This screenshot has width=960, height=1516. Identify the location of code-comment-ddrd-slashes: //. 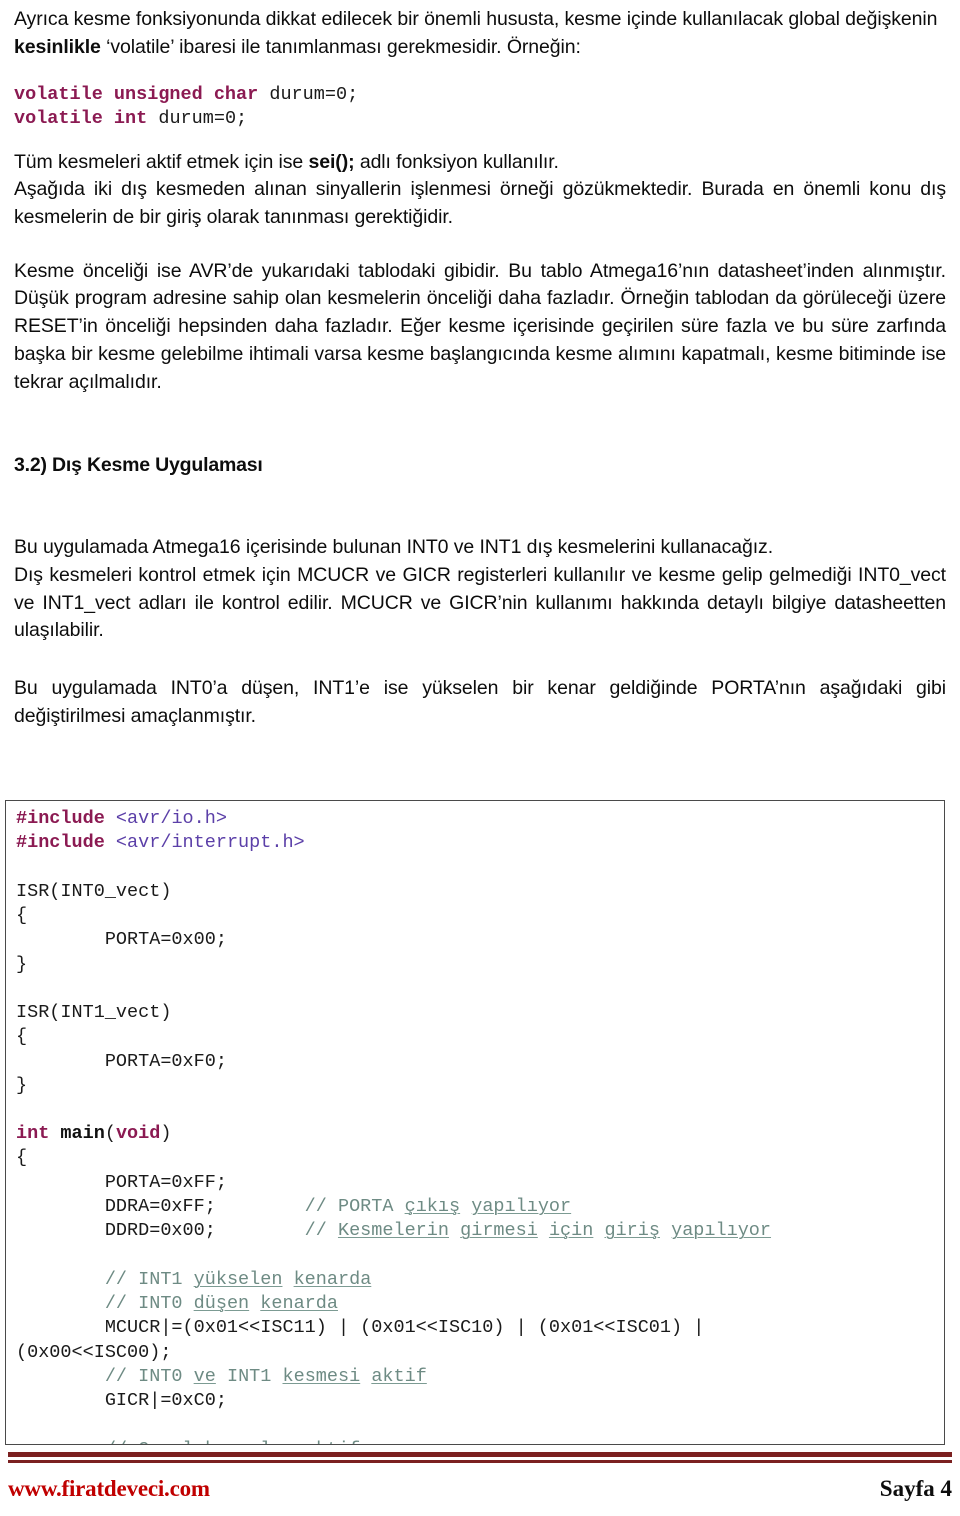
(276, 1231).